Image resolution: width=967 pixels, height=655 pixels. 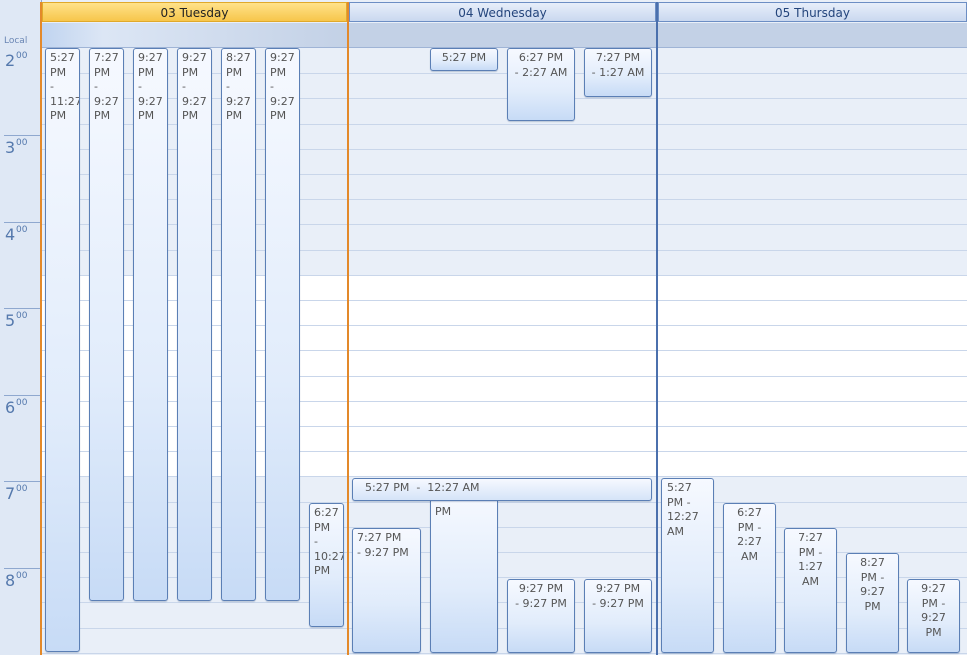 I want to click on hour-number: 4, so click(x=10, y=234).